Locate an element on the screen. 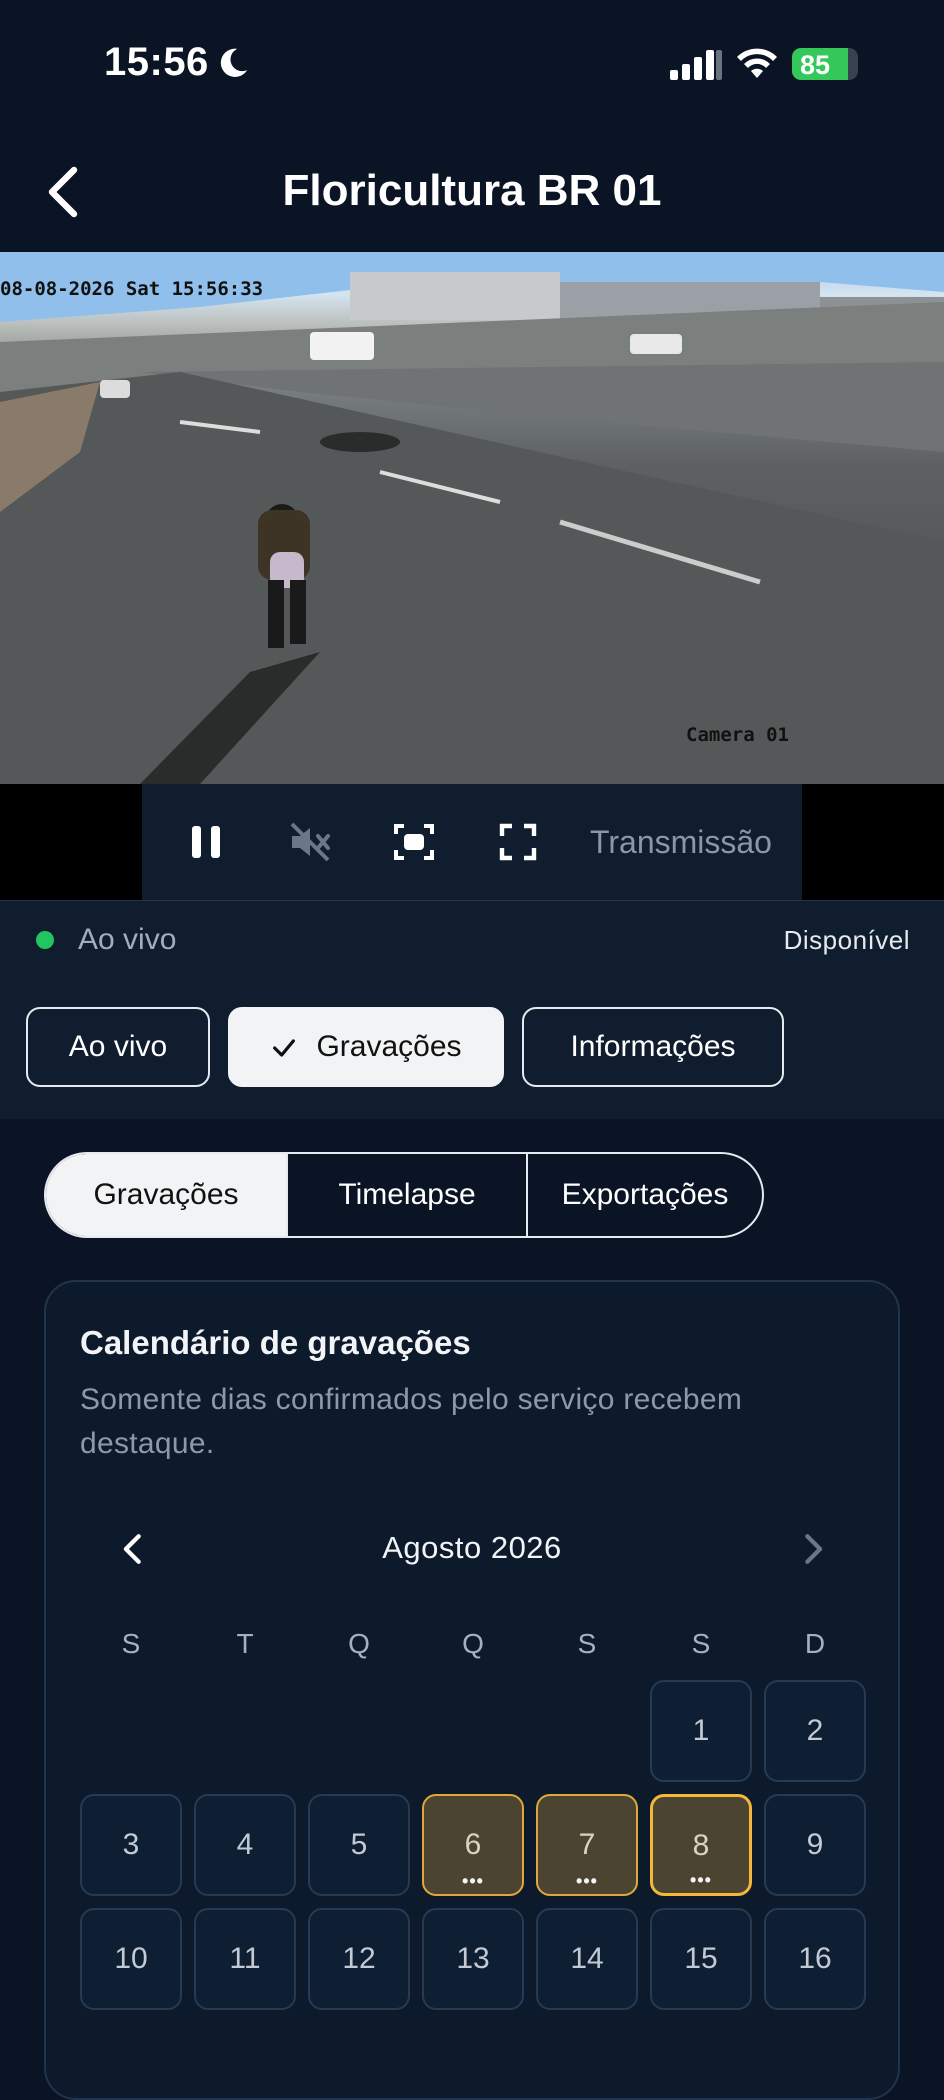 The width and height of the screenshot is (944, 2100). day-number: 9 is located at coordinates (815, 1844).